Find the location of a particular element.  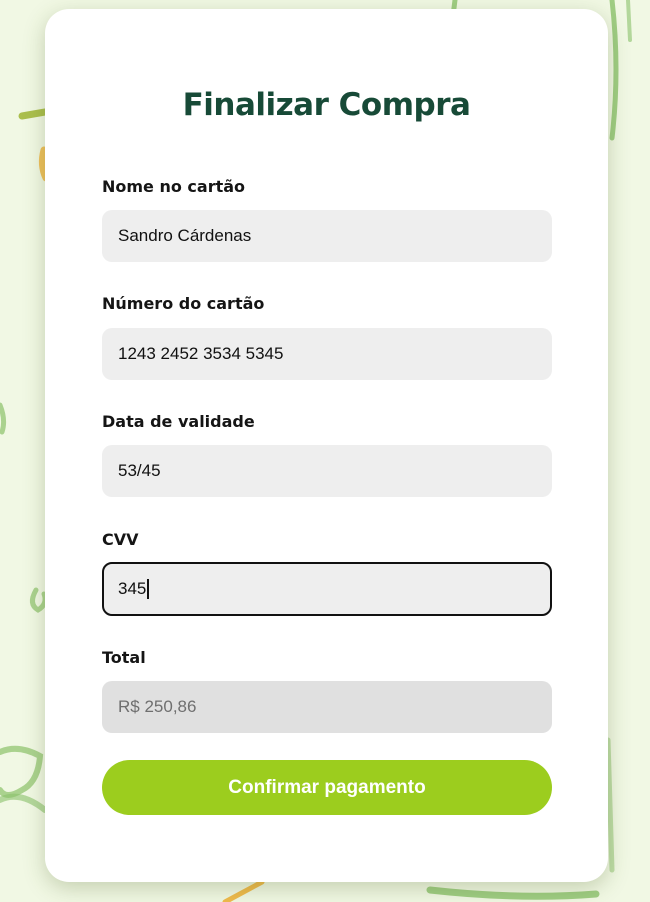

page-title: Finalizar Compra is located at coordinates (326, 105).